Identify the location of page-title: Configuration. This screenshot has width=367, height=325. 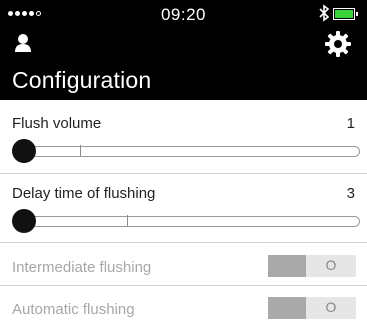
(82, 80).